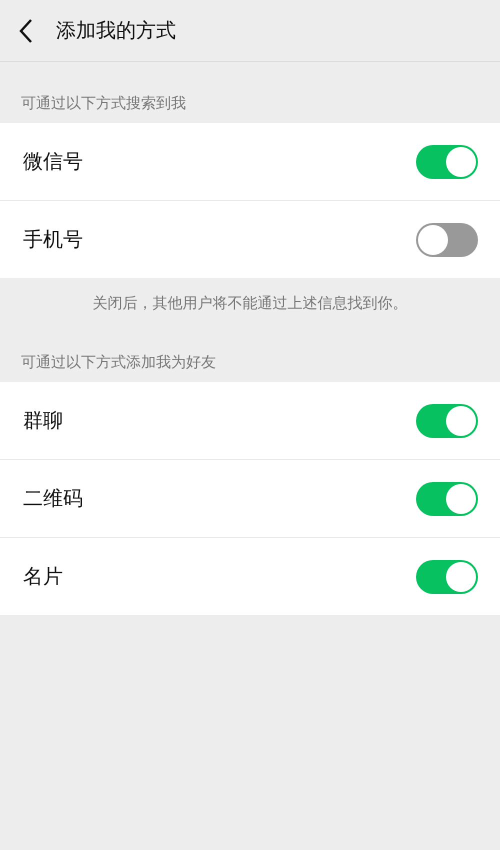  I want to click on setting-label: 群聊, so click(43, 420).